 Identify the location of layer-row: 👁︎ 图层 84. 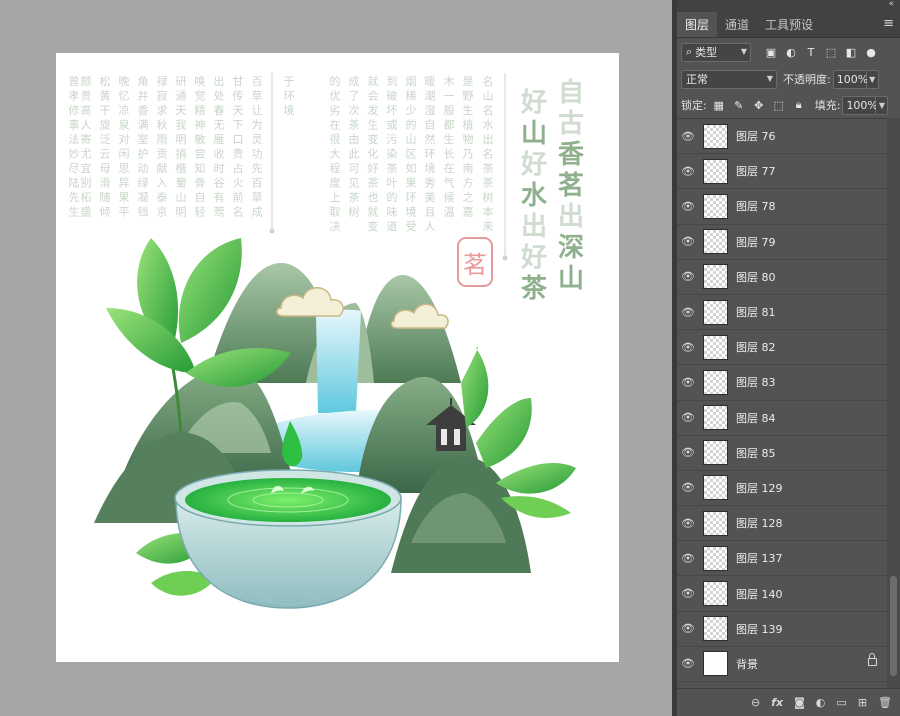
(782, 418).